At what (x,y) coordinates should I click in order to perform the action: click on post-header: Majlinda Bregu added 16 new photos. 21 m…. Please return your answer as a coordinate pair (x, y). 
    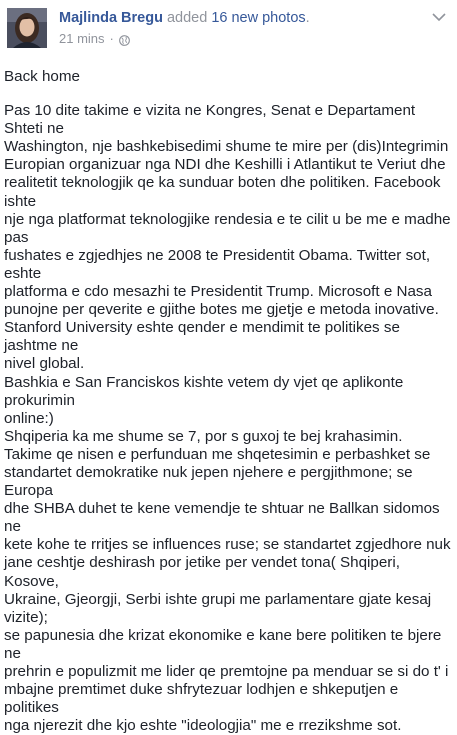
    Looking at the image, I should click on (228, 28).